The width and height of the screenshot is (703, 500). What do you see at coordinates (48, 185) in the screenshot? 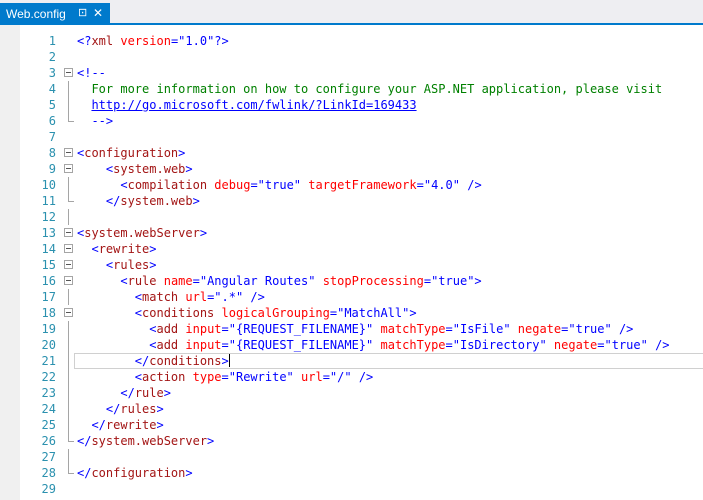
I see `line-number: 10` at bounding box center [48, 185].